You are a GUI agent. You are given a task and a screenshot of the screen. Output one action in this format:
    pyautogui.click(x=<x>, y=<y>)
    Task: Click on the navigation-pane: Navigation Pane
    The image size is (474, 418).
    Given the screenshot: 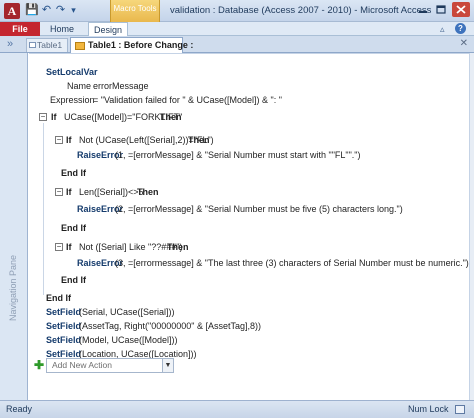 What is the action you would take?
    pyautogui.click(x=14, y=226)
    